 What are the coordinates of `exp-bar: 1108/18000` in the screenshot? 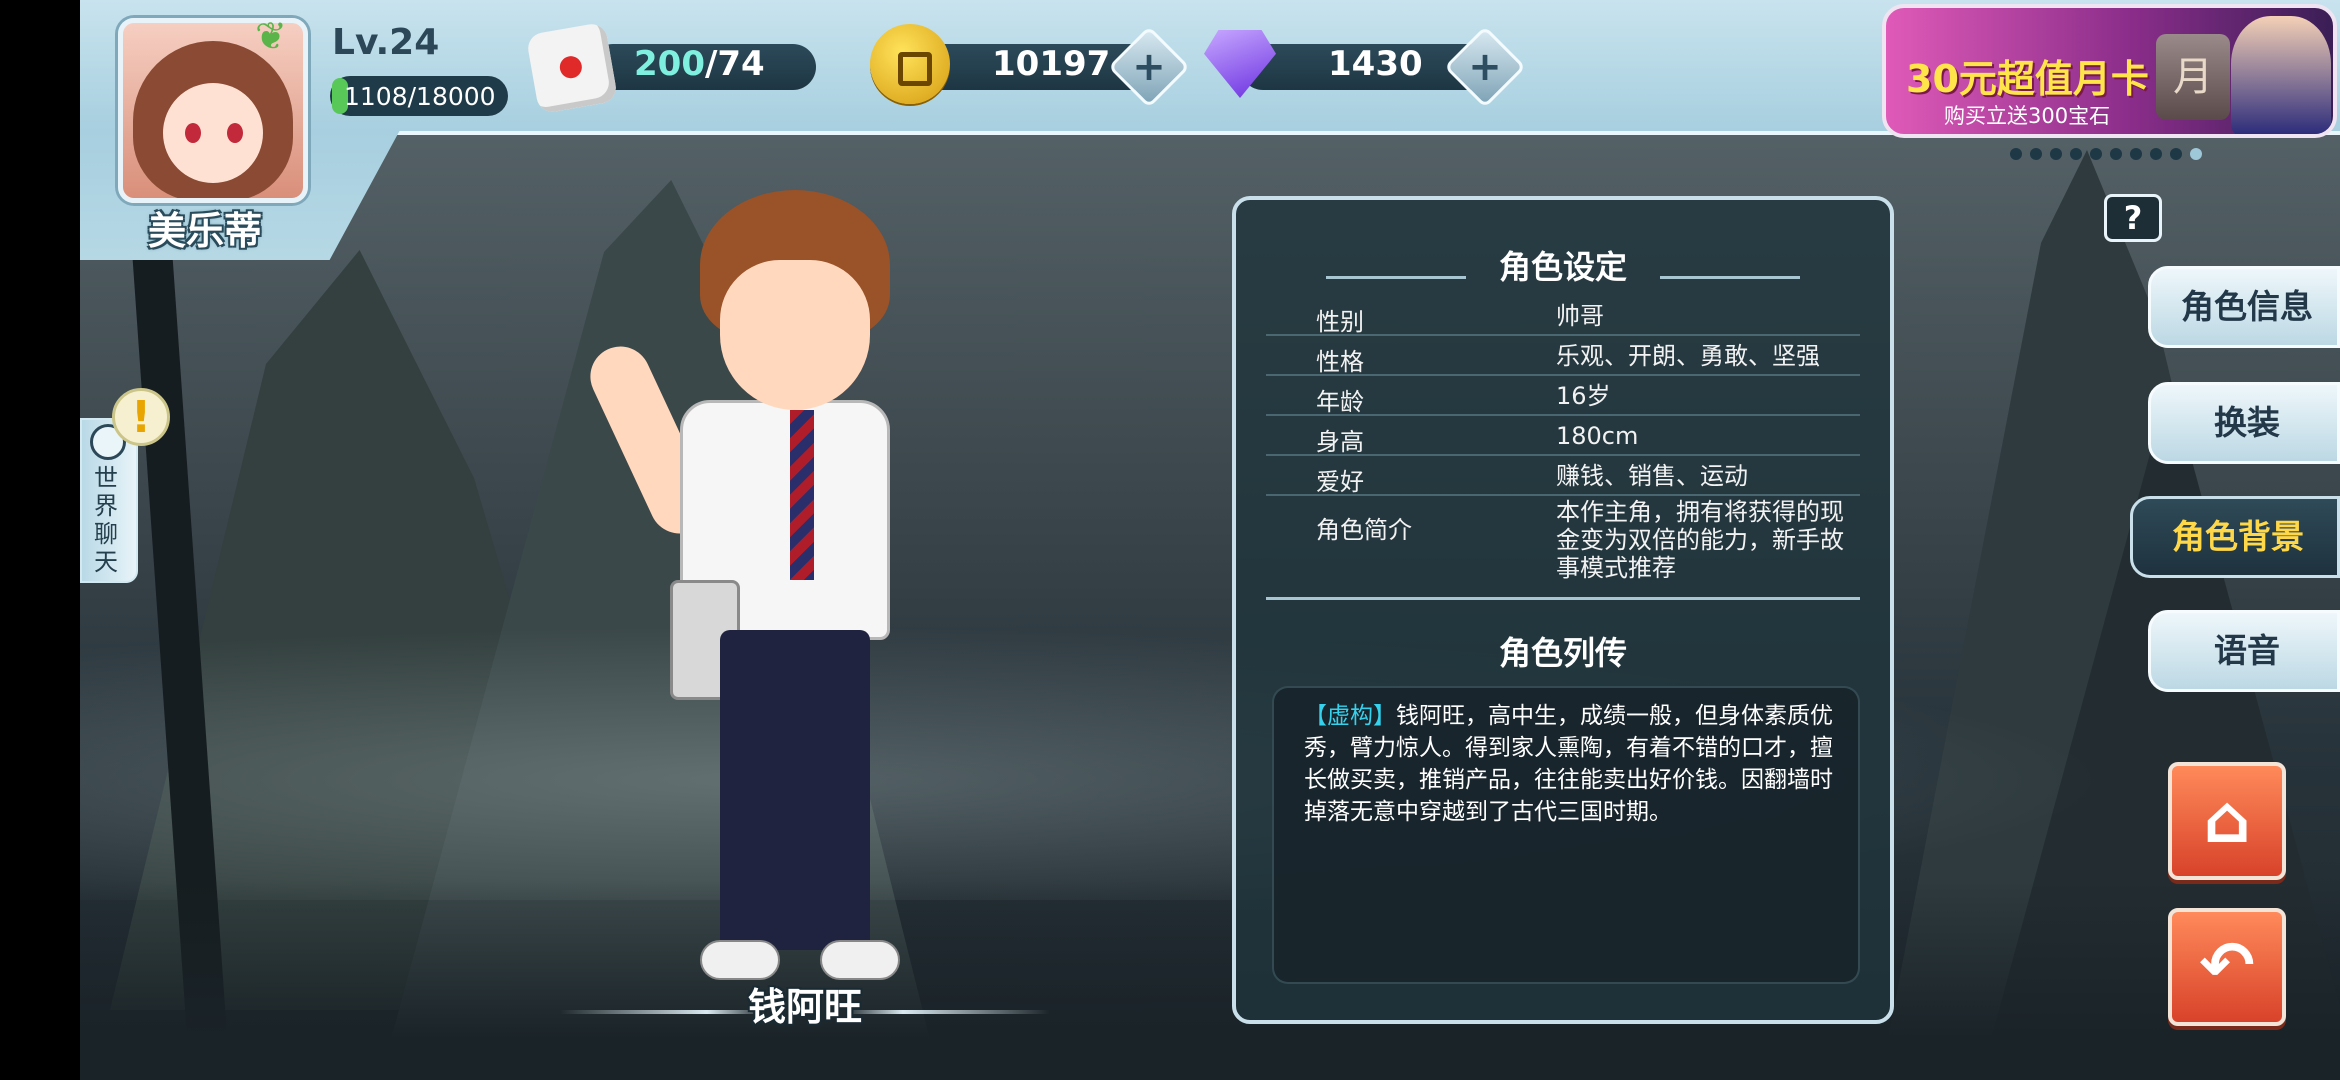 It's located at (419, 96).